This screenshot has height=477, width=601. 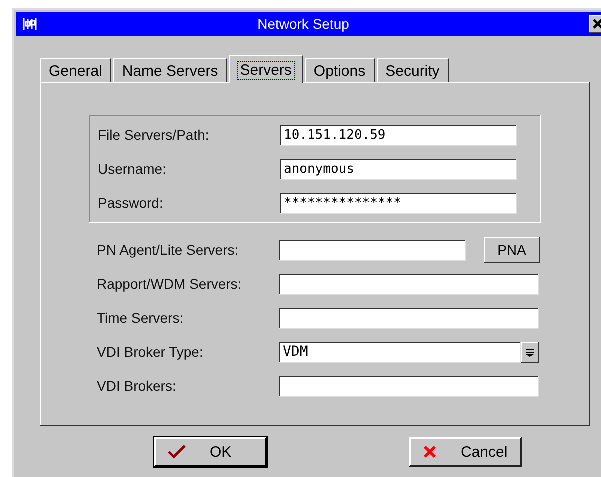 I want to click on dropdown-field: VDM, so click(x=400, y=352).